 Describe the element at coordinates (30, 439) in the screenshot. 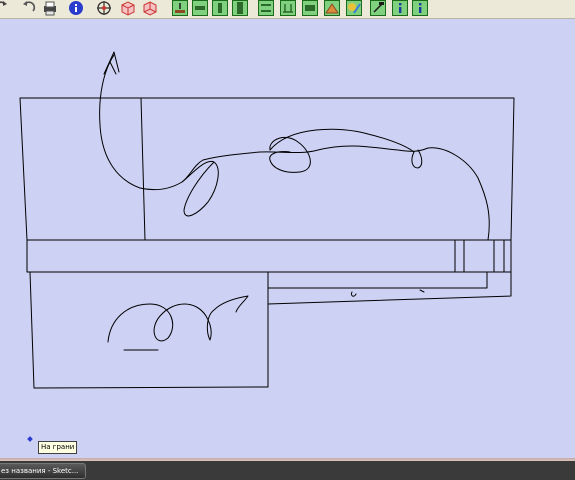

I see `inference-point-icon` at that location.